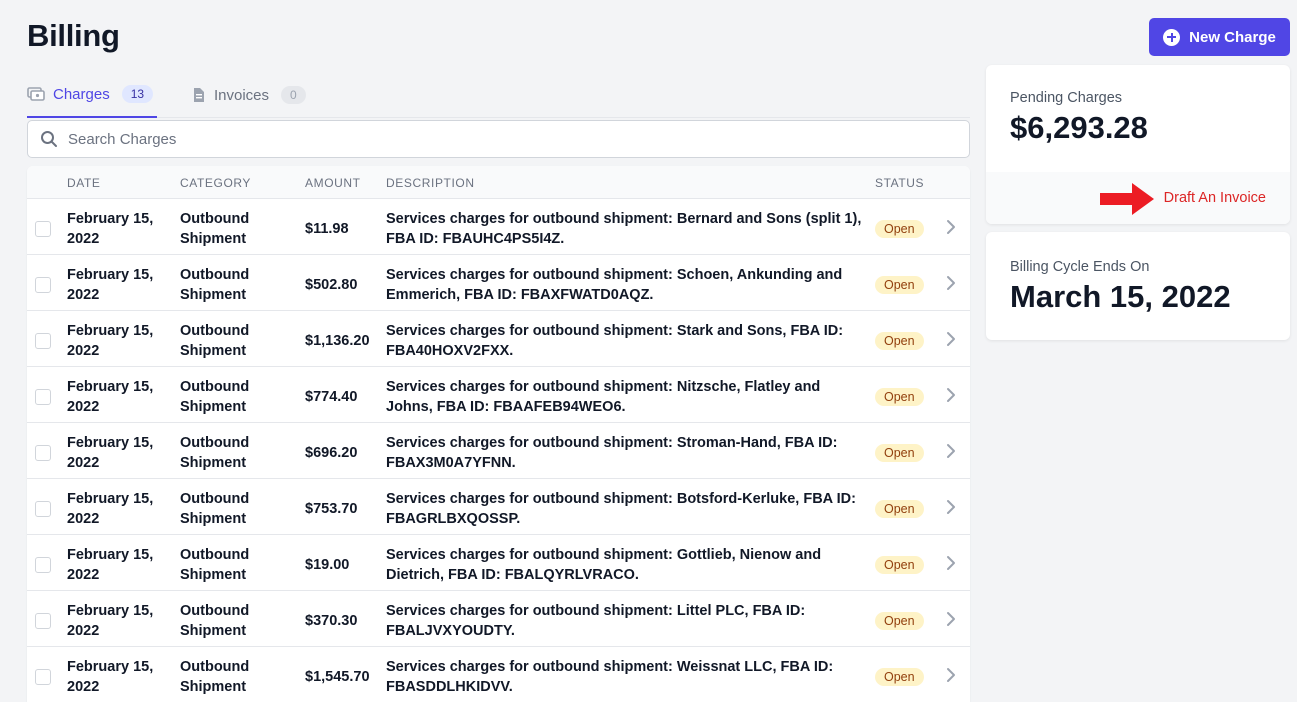 The image size is (1297, 702). I want to click on draft-invoice-link: Draft An Invoice, so click(1215, 198).